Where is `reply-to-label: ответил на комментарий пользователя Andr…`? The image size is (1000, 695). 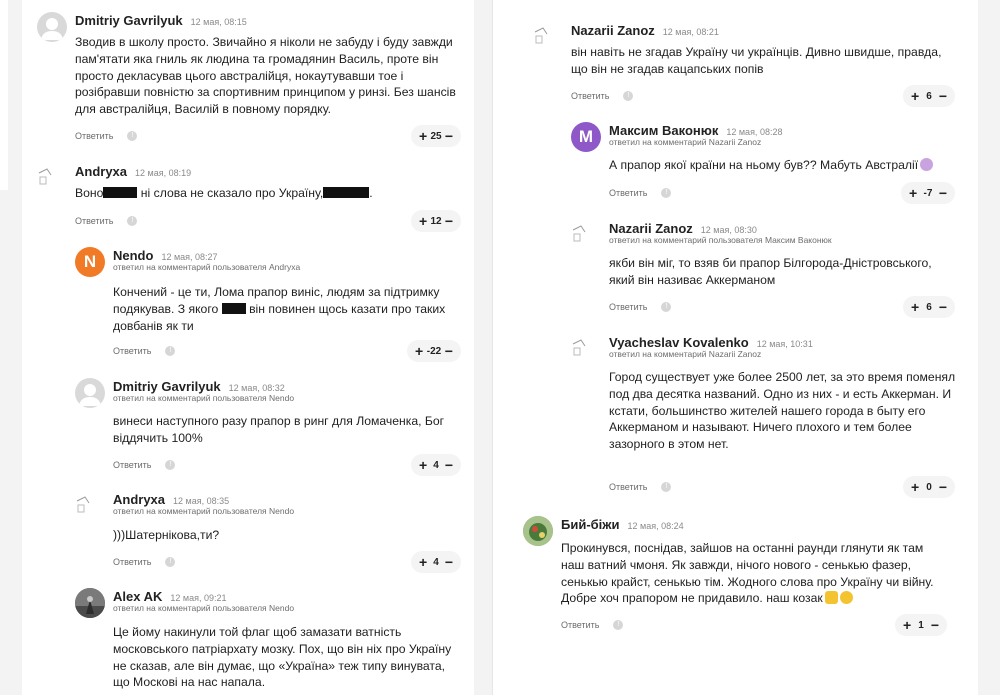
reply-to-label: ответил на комментарий пользователя Andr… is located at coordinates (207, 267).